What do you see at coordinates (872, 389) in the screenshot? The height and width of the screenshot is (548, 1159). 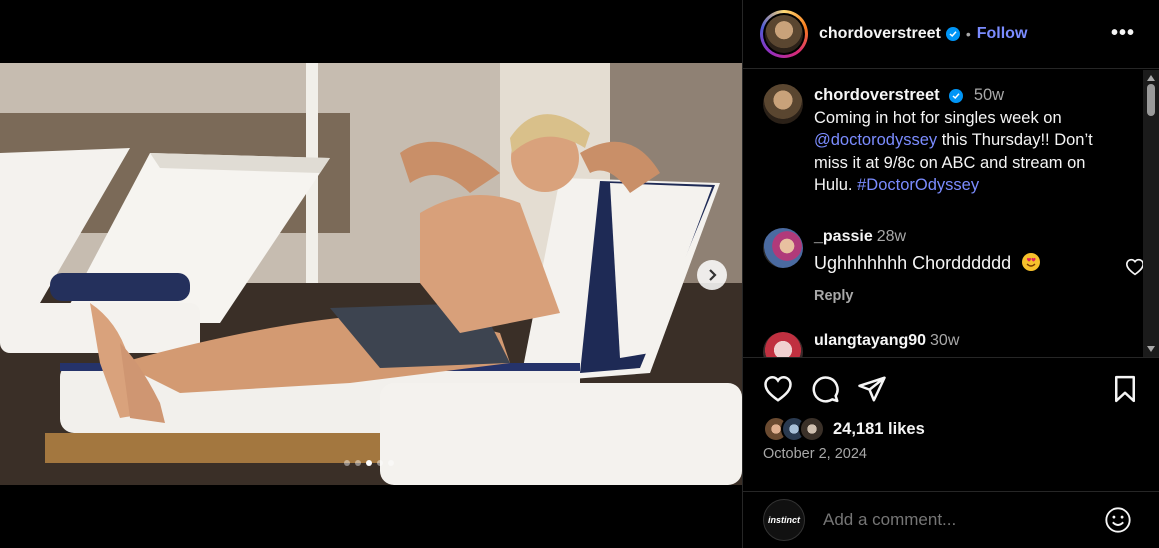 I see `share-paper-plane-icon` at bounding box center [872, 389].